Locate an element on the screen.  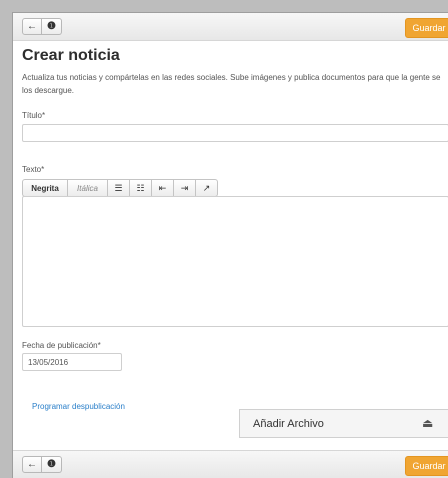
list-bullets-icon: ☷ is located at coordinates (140, 187).